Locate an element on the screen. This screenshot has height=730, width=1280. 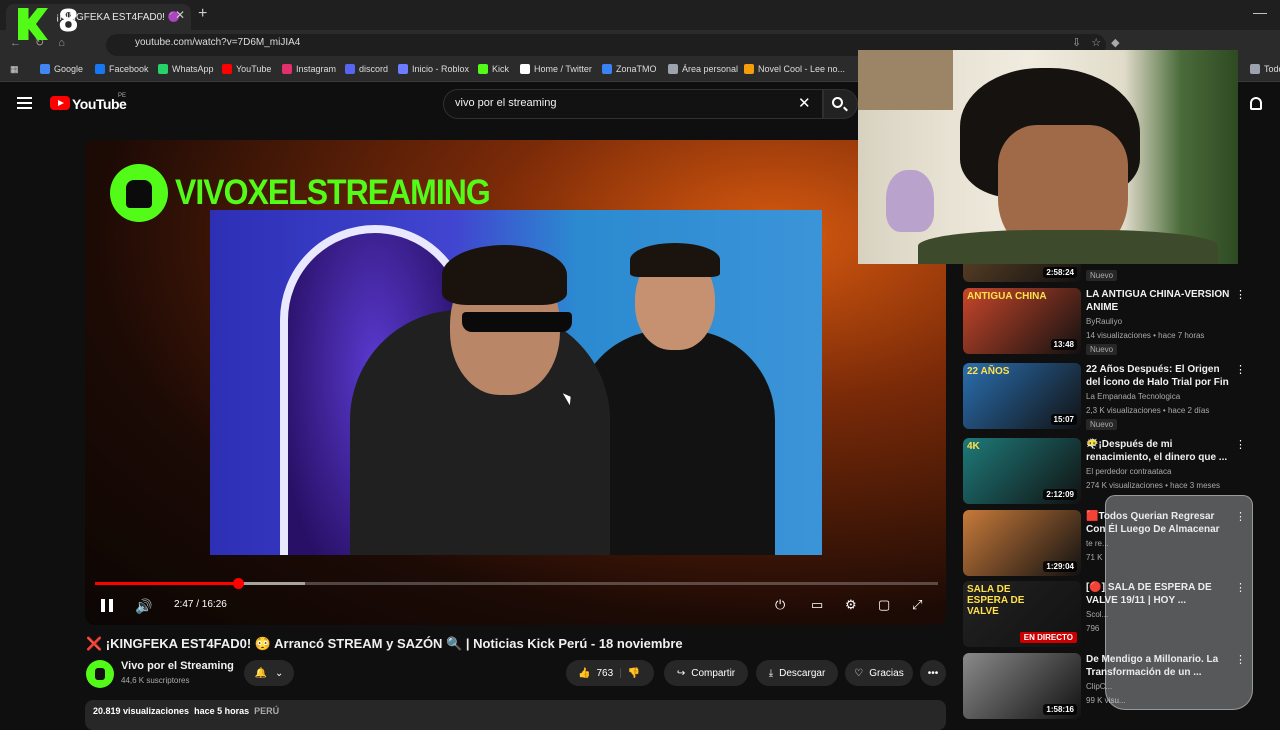
bookmark-google: Google is located at coordinates (61, 69).